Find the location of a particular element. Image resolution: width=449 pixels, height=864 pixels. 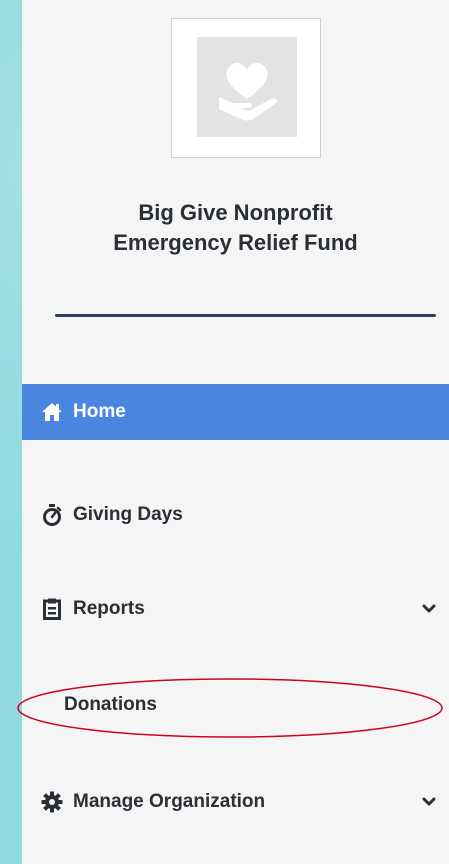

organization-name-line2: Emergency Relief Fund is located at coordinates (235, 242).